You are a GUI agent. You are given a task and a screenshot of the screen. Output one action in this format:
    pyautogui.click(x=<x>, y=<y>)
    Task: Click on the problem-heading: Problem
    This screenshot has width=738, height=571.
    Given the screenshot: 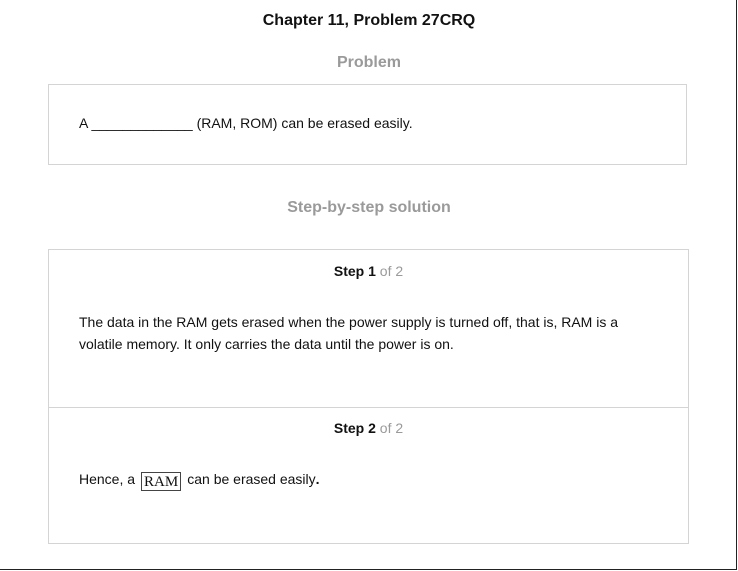 What is the action you would take?
    pyautogui.click(x=368, y=62)
    